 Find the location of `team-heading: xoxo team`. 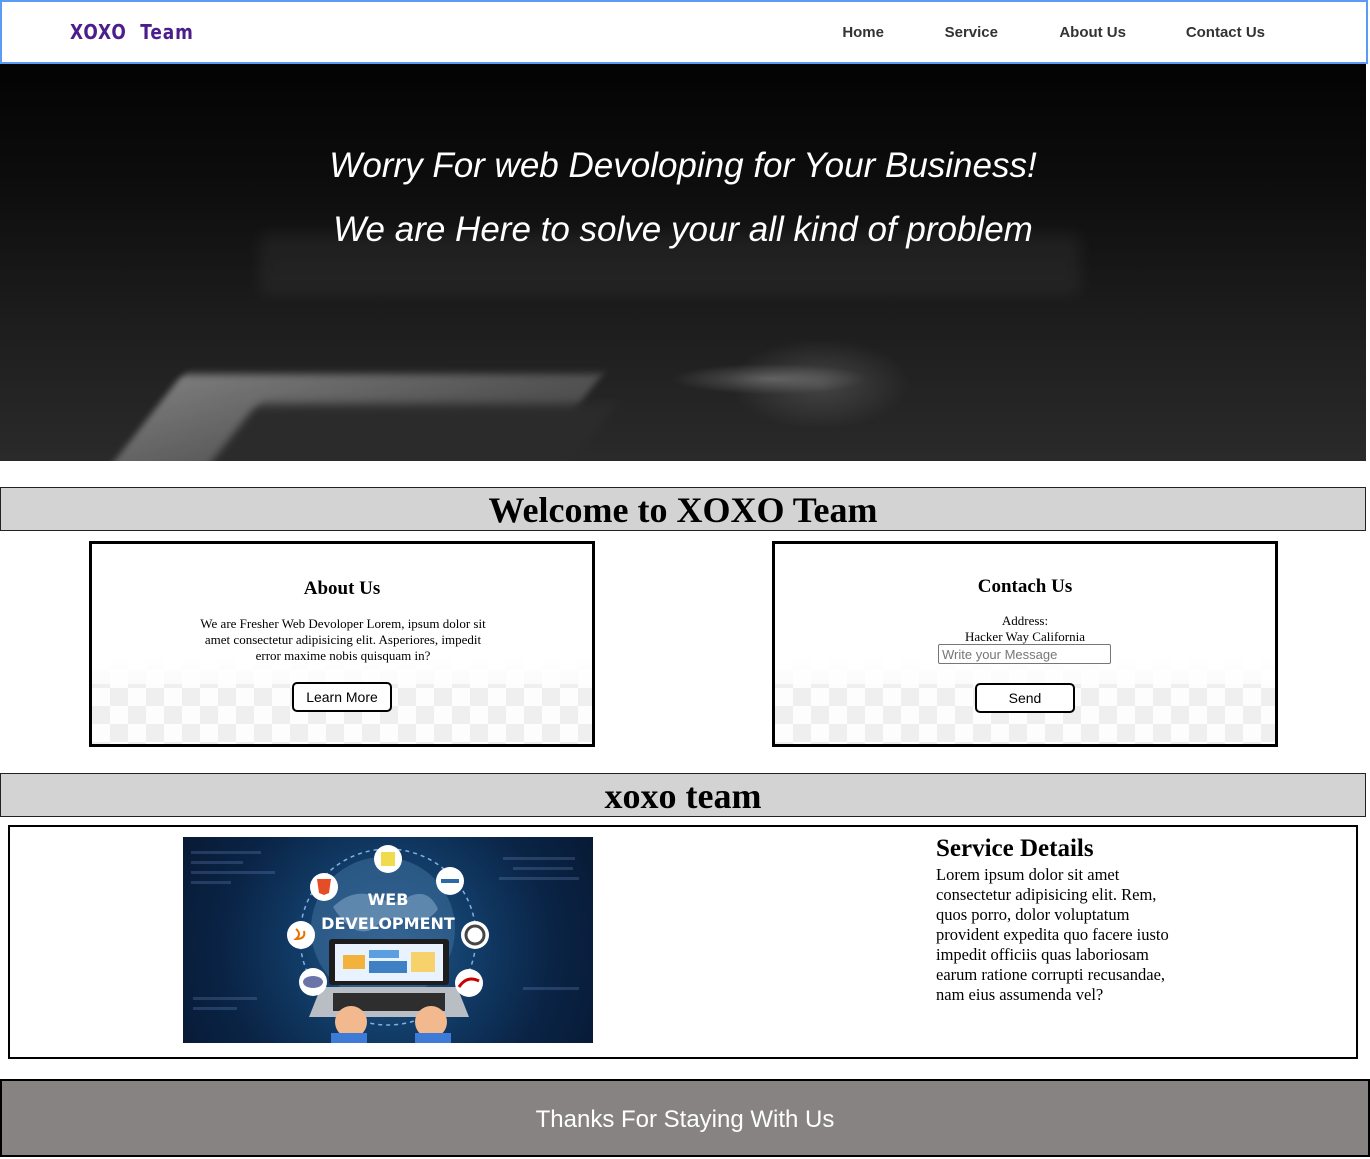

team-heading: xoxo team is located at coordinates (683, 795).